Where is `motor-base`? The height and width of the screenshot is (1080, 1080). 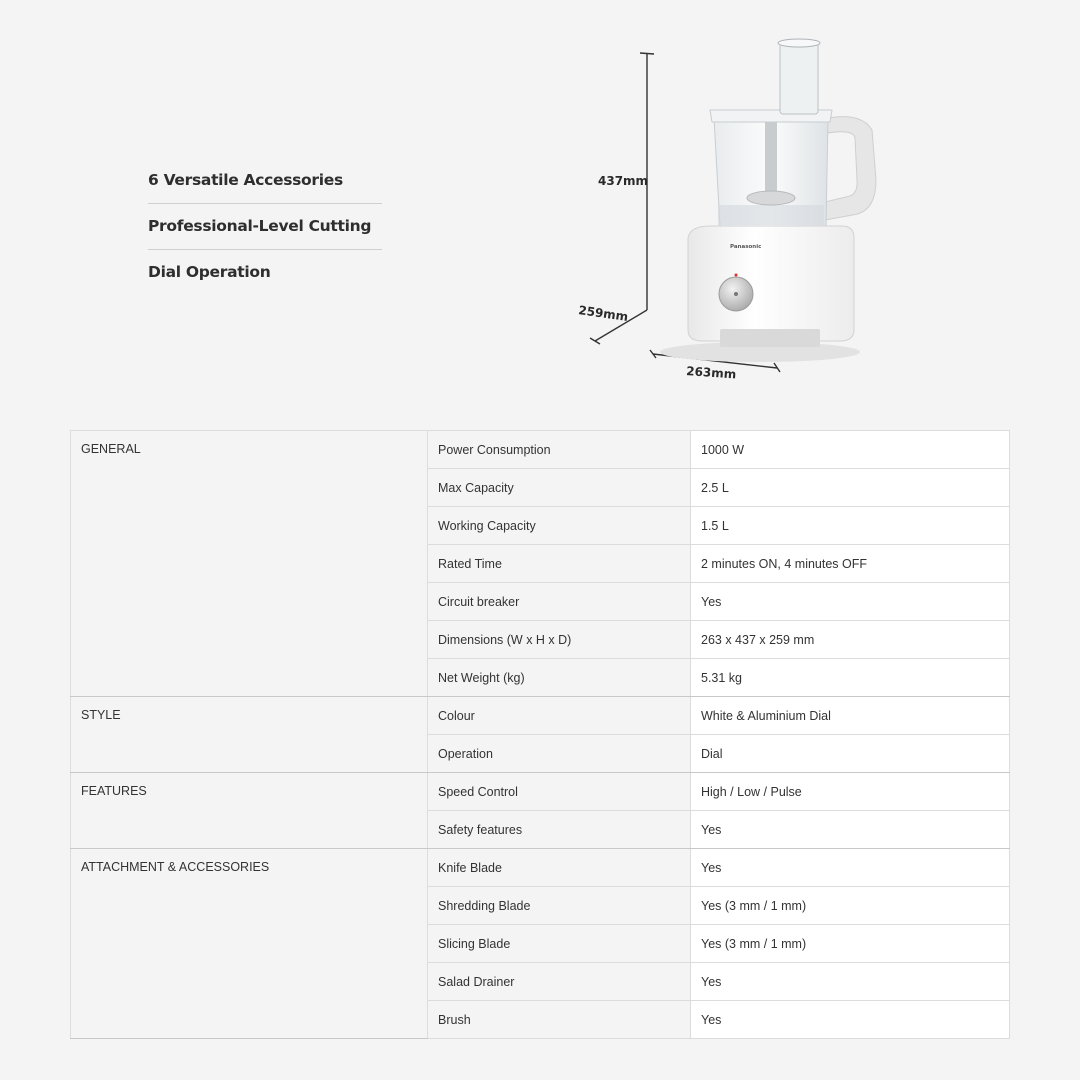 motor-base is located at coordinates (771, 283).